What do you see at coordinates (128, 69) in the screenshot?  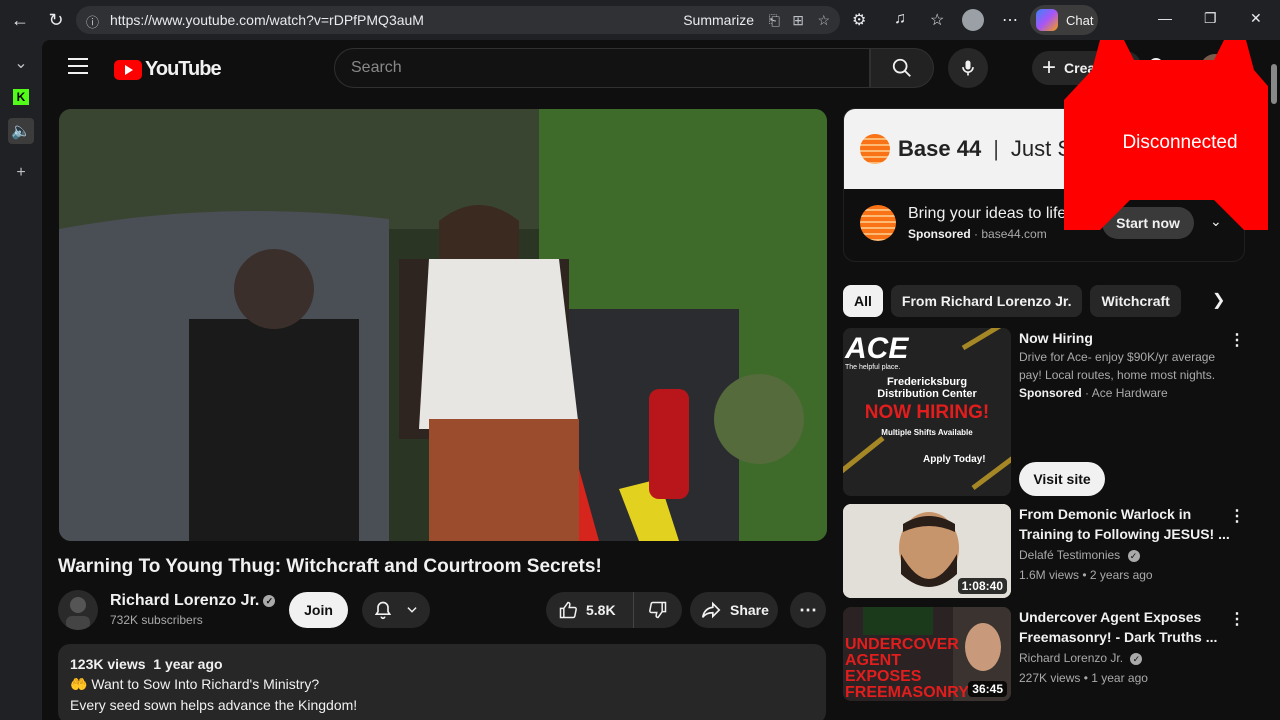 I see `youtube-play-icon` at bounding box center [128, 69].